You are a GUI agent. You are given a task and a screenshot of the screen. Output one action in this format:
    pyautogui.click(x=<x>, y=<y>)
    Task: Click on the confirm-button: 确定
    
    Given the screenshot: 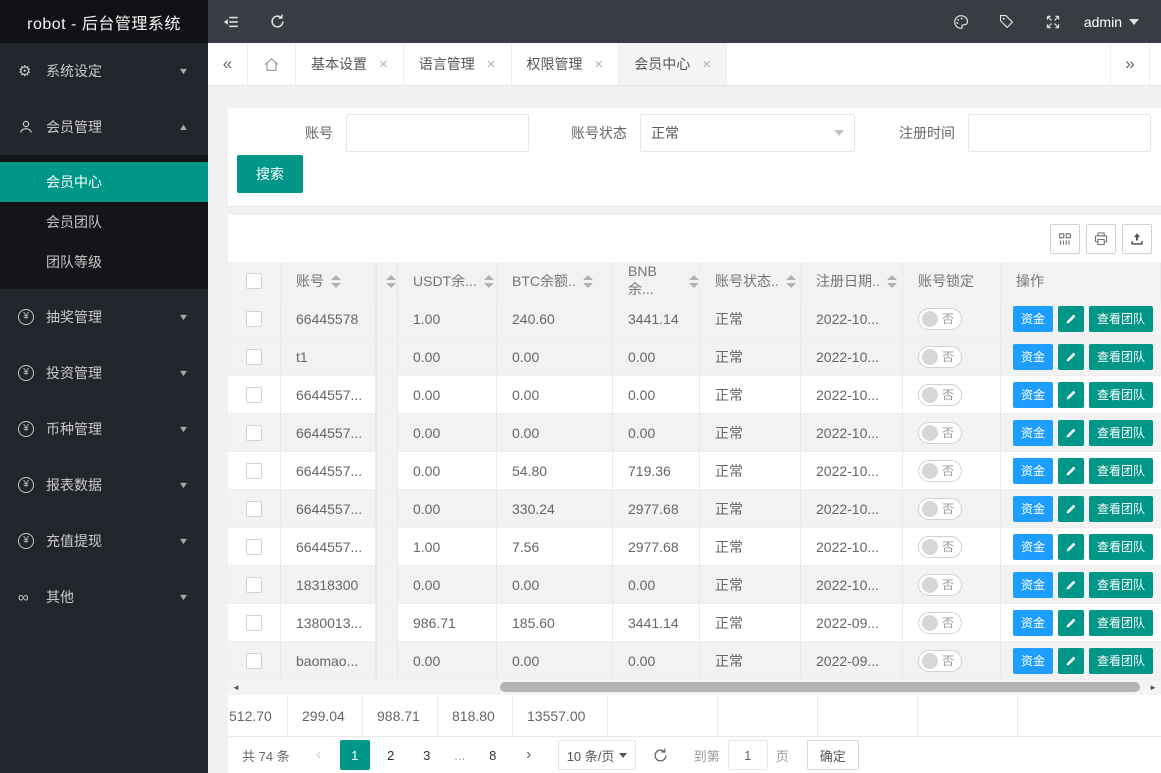 What is the action you would take?
    pyautogui.click(x=832, y=755)
    